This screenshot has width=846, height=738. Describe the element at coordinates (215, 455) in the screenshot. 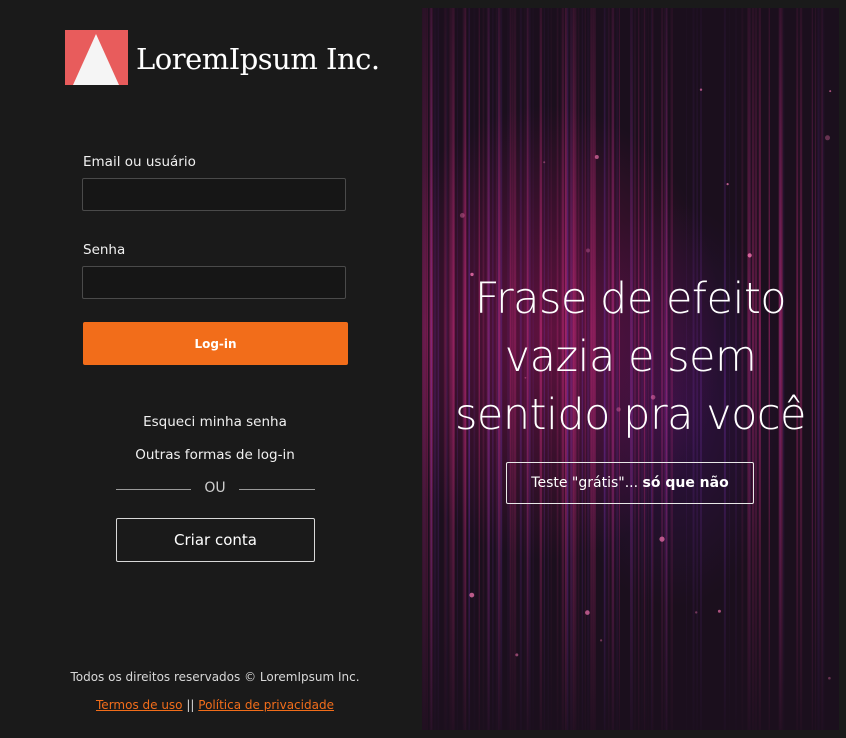

I see `other-login-link: Outras formas de log-in` at that location.